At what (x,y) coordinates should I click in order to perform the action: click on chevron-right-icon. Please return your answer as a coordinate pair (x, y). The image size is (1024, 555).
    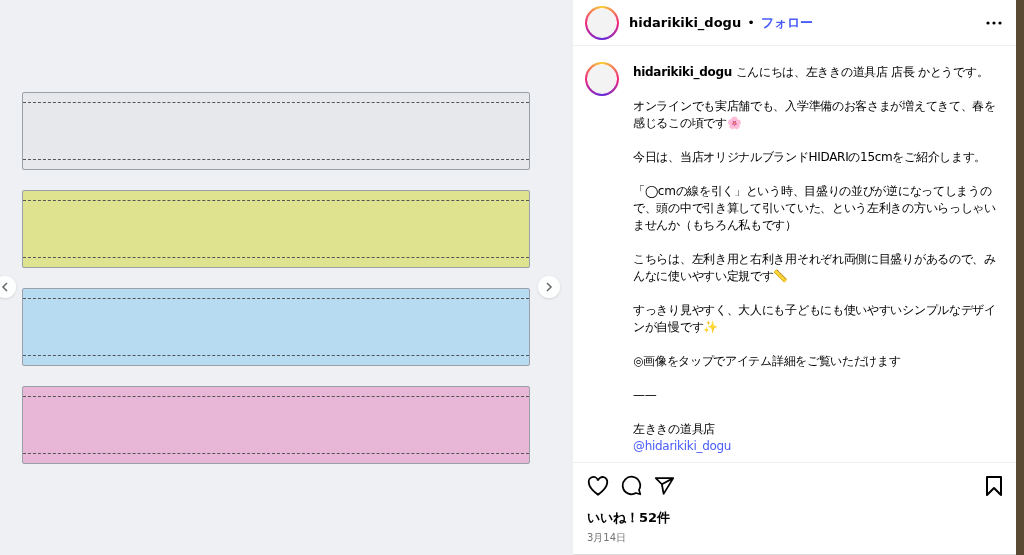
    Looking at the image, I should click on (549, 287).